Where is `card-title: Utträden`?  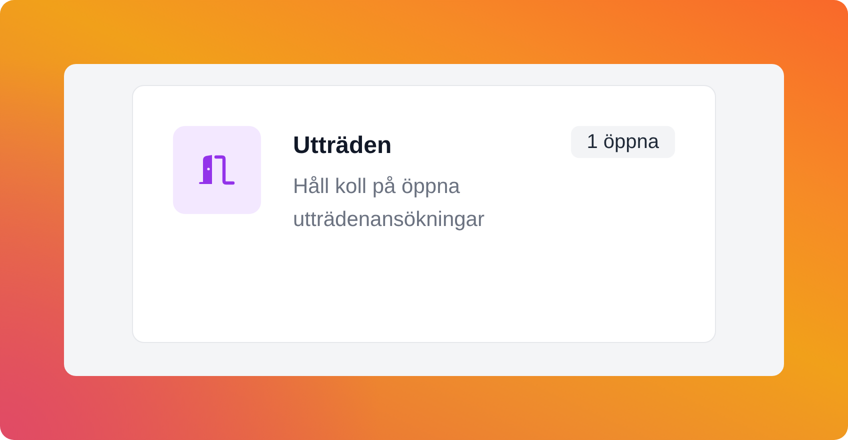 card-title: Utträden is located at coordinates (342, 146).